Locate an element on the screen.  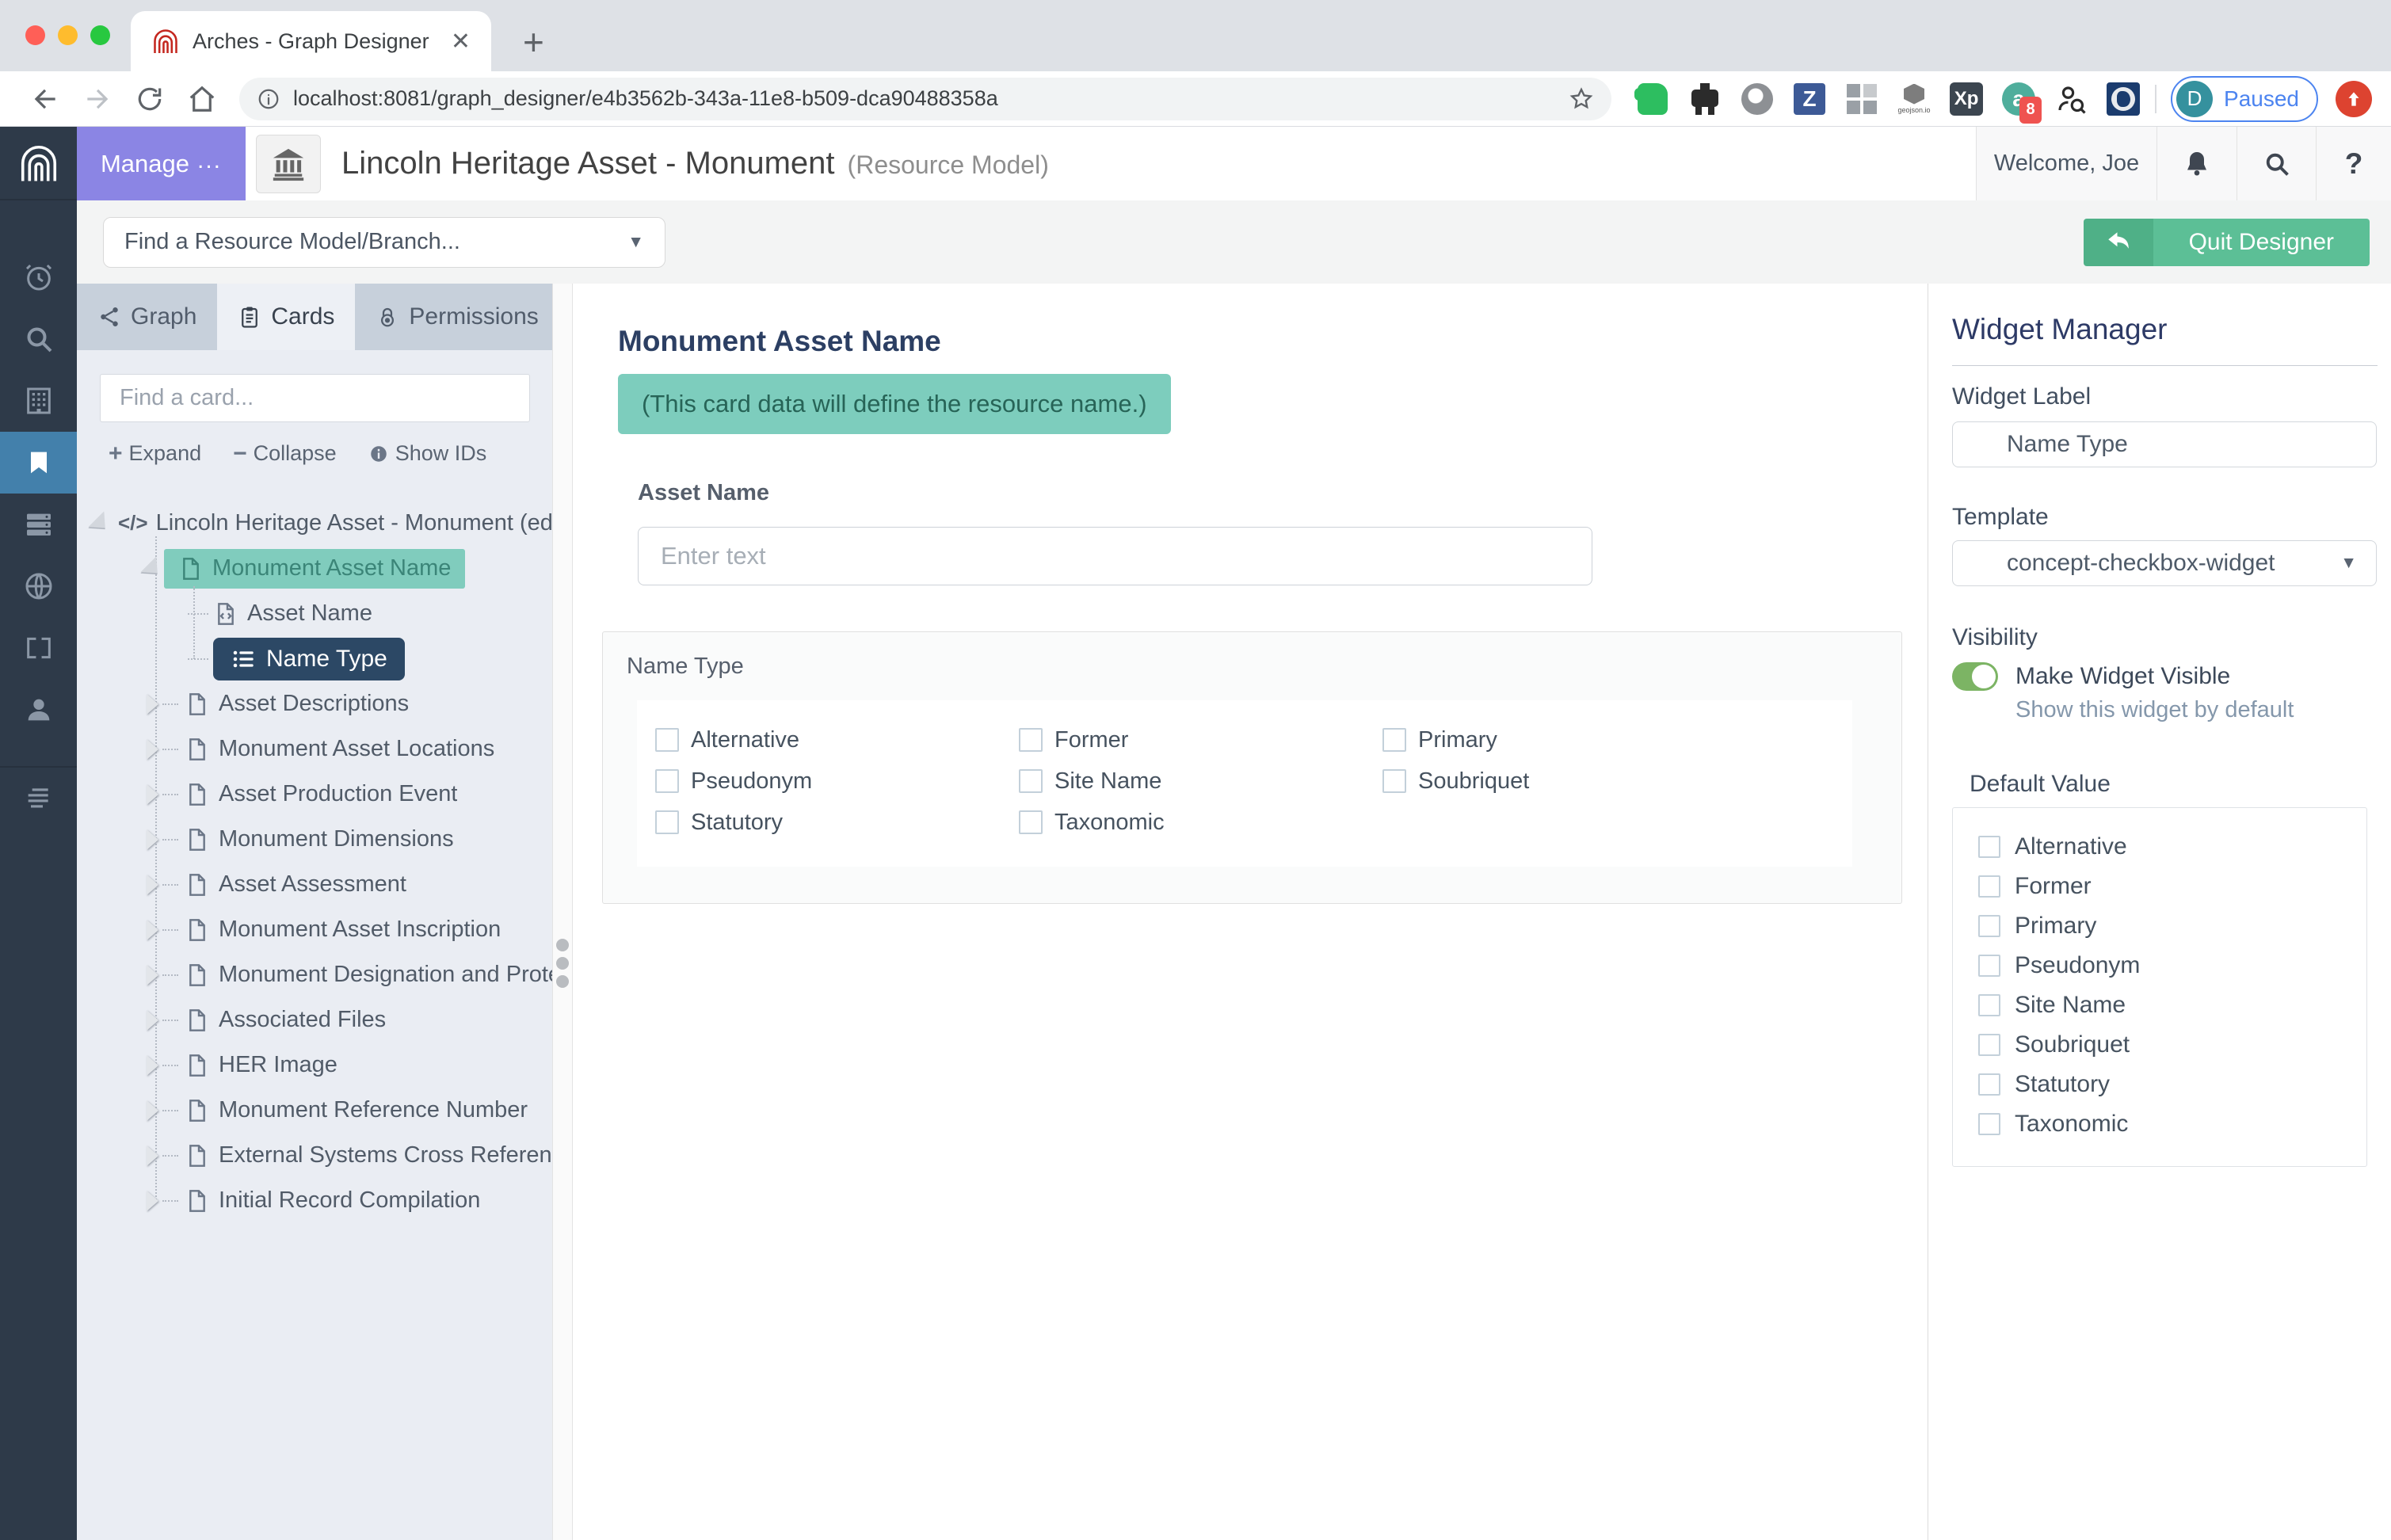
window-close-button is located at coordinates (35, 35).